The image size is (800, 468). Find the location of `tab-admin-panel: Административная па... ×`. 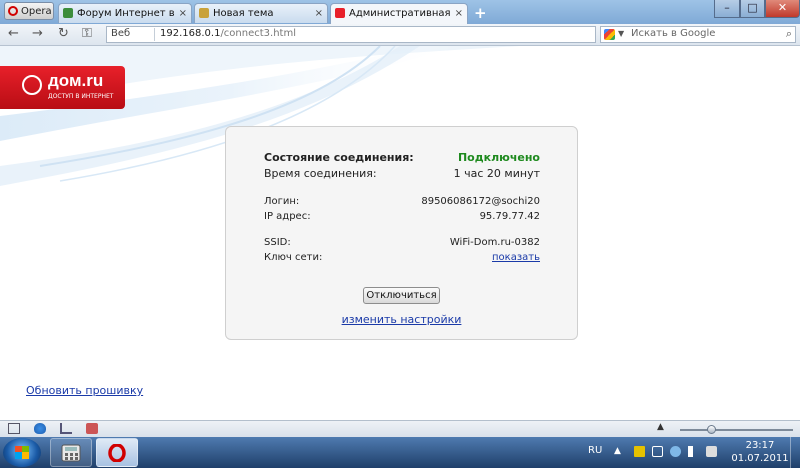

tab-admin-panel: Административная па... × is located at coordinates (399, 13).